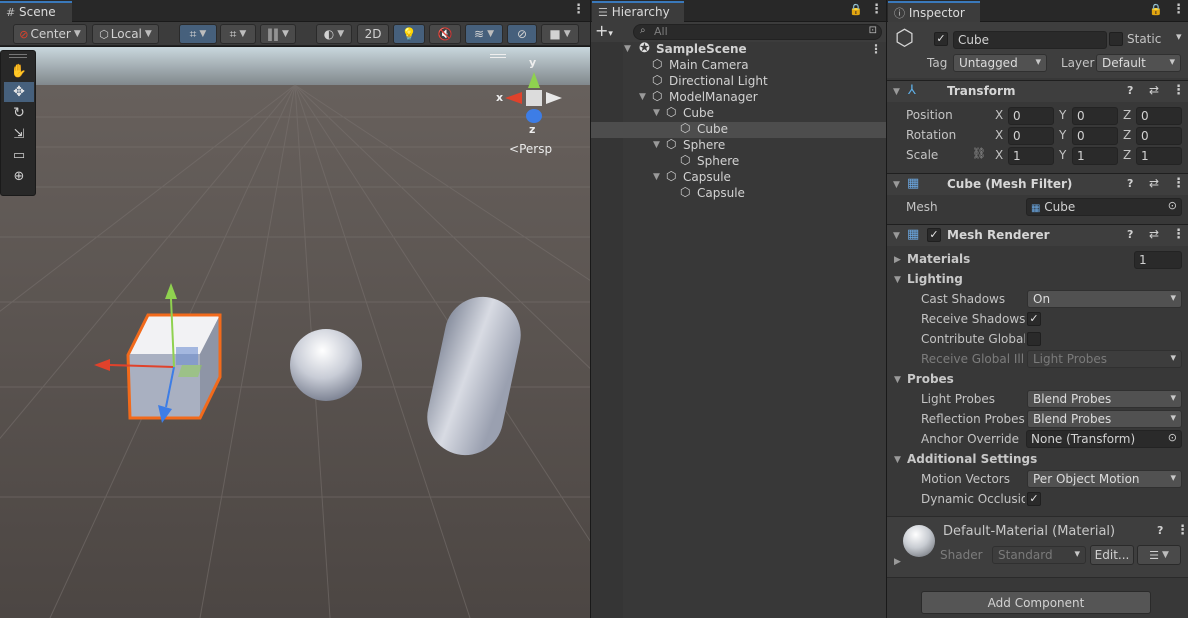 The image size is (1188, 618). I want to click on materials-foldout-icon: ▶, so click(897, 260).